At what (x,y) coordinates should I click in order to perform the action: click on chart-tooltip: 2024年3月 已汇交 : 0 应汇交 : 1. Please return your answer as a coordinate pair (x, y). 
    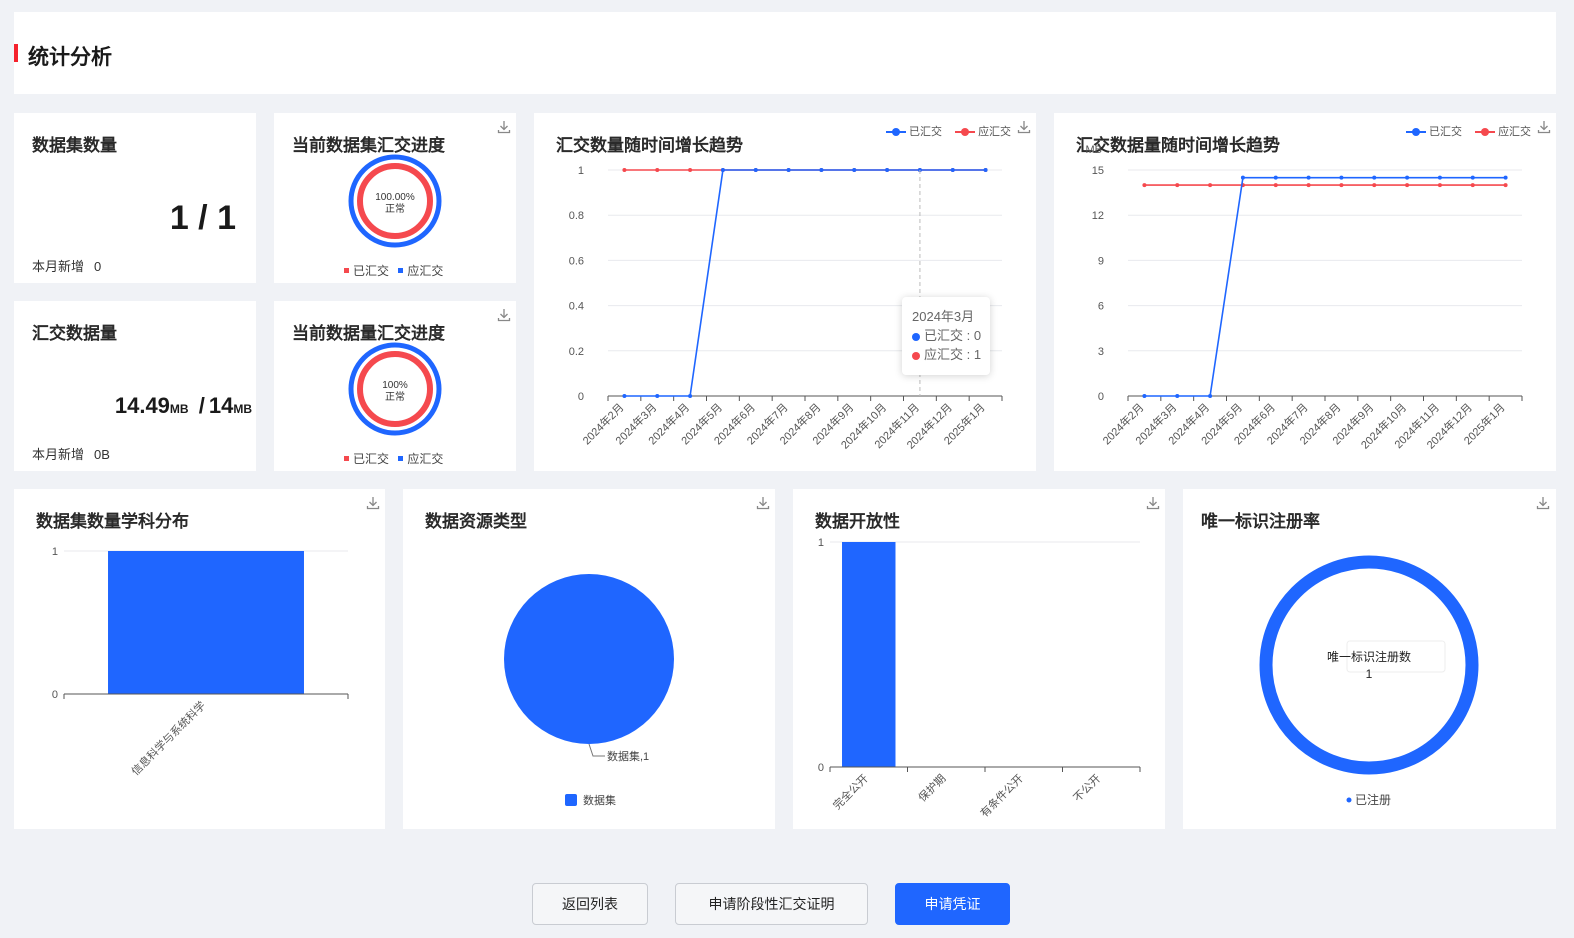
    Looking at the image, I should click on (946, 336).